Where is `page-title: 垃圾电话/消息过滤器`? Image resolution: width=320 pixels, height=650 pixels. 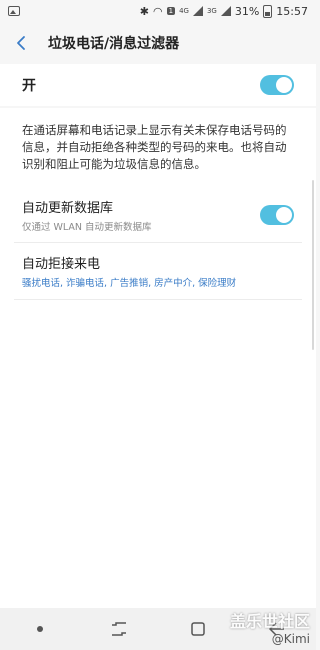
page-title: 垃圾电话/消息过滤器 is located at coordinates (114, 44).